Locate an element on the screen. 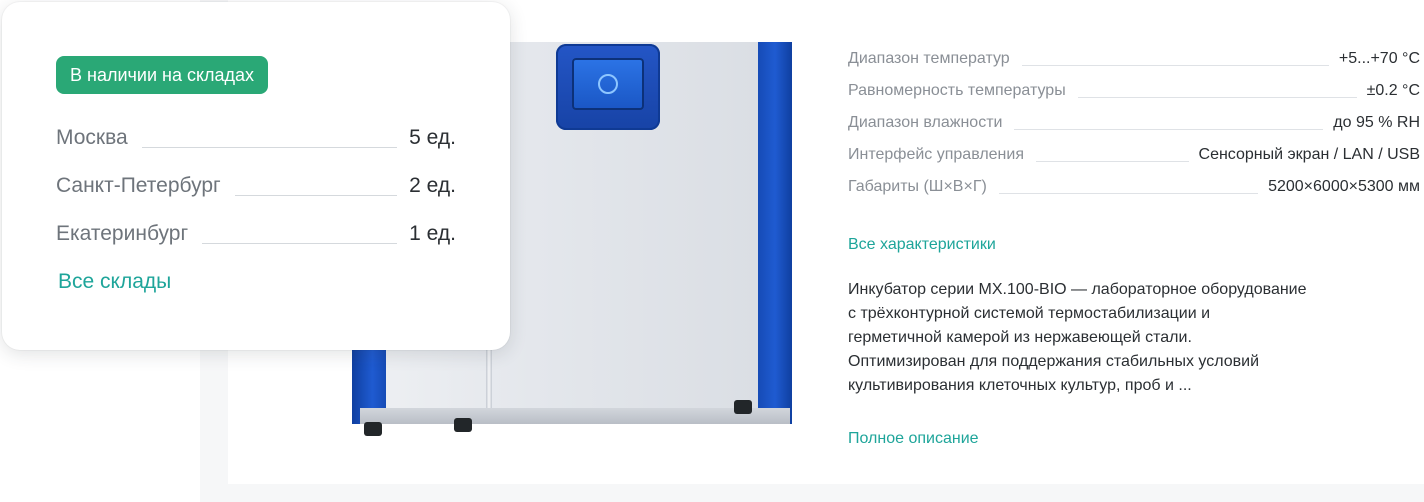 The image size is (1424, 502). warehouse-quantity: 5 ед. is located at coordinates (432, 137).